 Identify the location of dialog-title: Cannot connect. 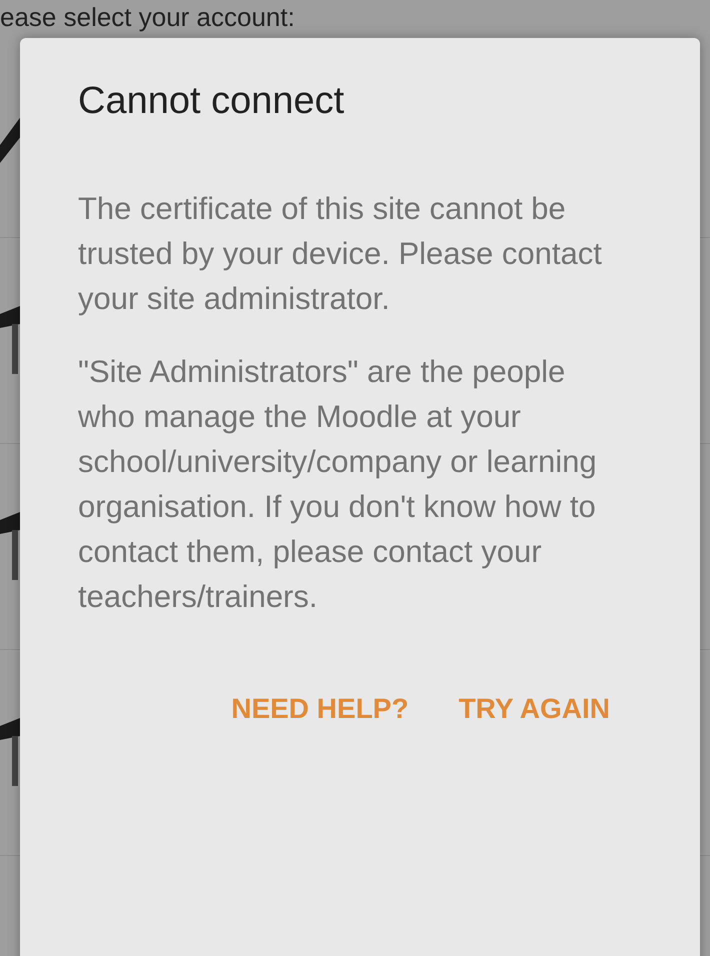
(212, 101).